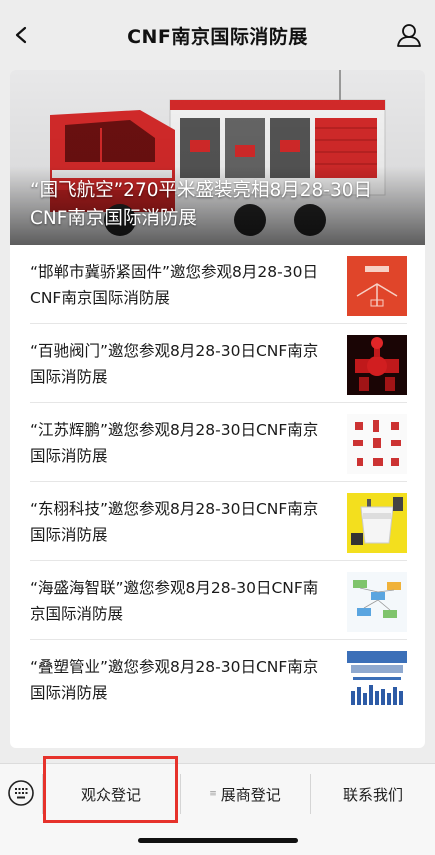 This screenshot has height=855, width=435. Describe the element at coordinates (174, 522) in the screenshot. I see `article-title: “东栩科技”邀您参观8月28-30日CNF南京国际消防展` at that location.